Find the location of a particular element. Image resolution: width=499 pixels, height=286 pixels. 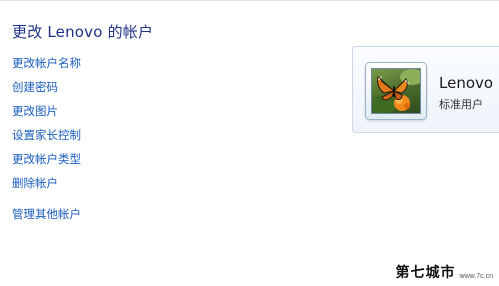

manage-other-accounts-link: 管理其他帐户 is located at coordinates (46, 214).